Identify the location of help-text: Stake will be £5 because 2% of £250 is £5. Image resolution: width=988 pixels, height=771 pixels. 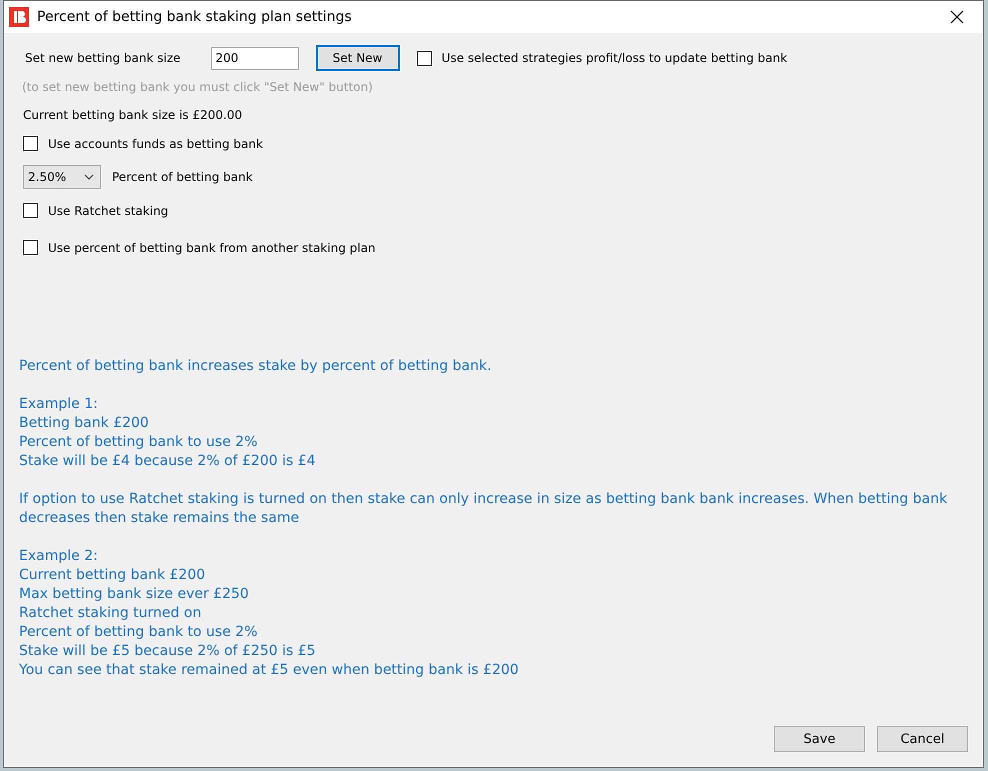
(168, 651).